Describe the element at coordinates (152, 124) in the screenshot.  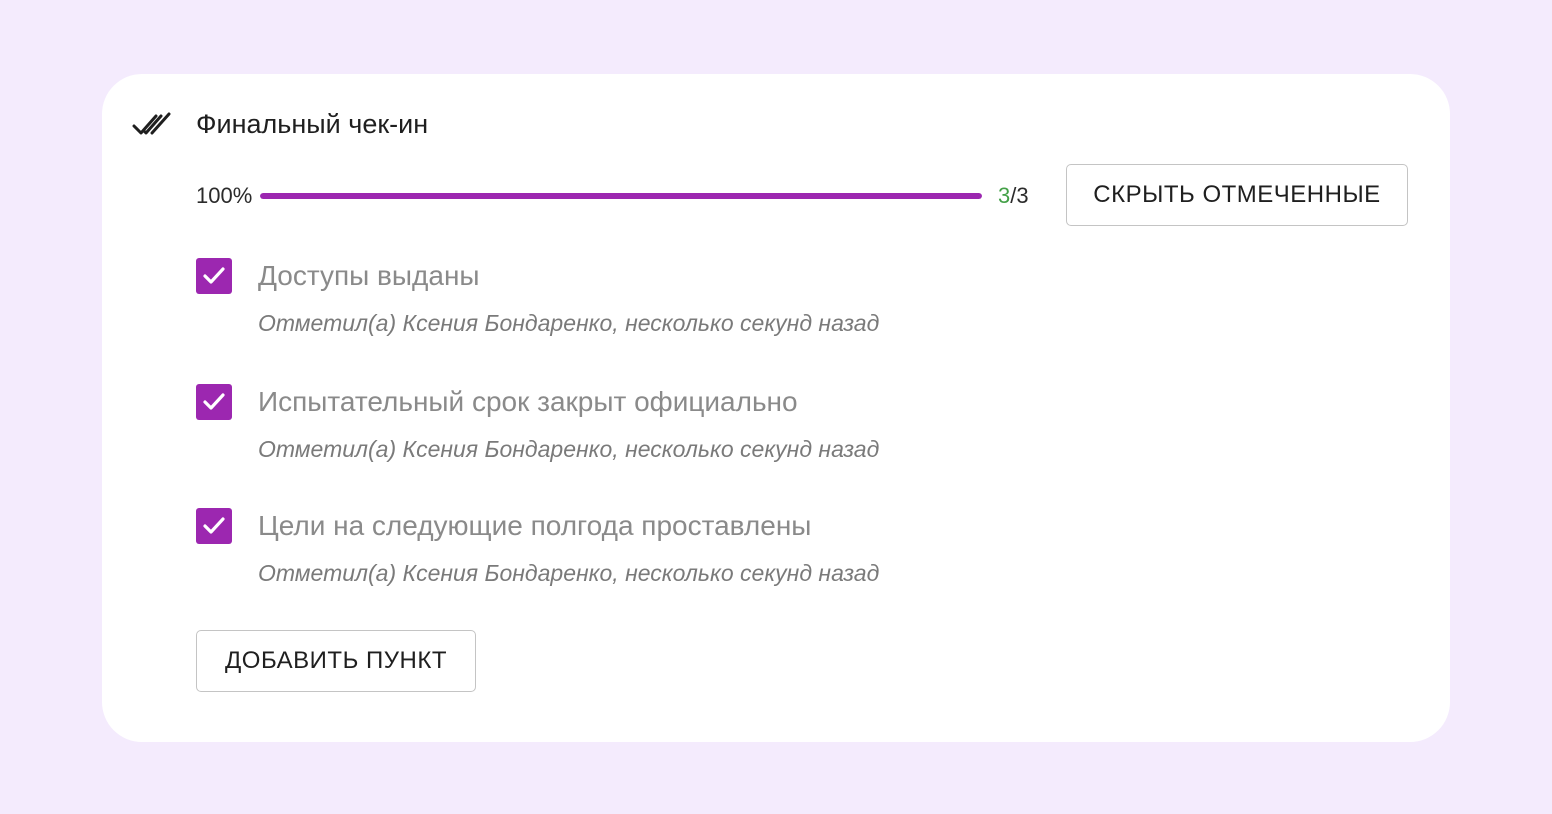
I see `double-check-icon` at that location.